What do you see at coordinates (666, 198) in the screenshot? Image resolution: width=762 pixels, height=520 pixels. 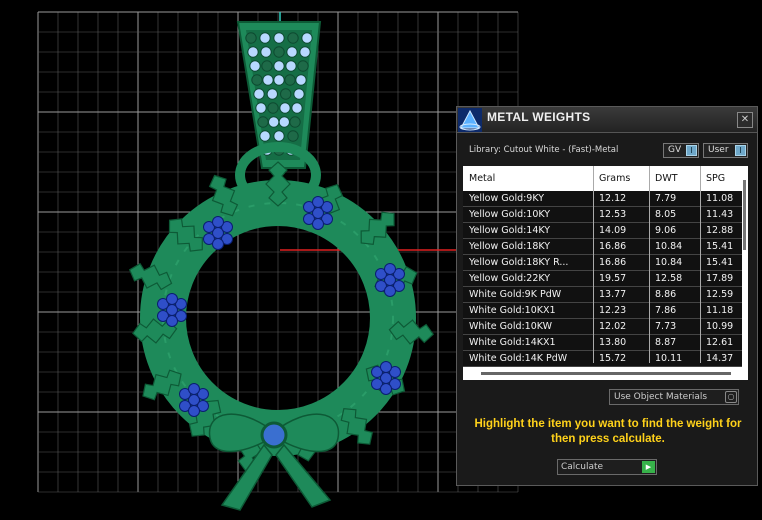 I see `dwt-cell: 7.79` at bounding box center [666, 198].